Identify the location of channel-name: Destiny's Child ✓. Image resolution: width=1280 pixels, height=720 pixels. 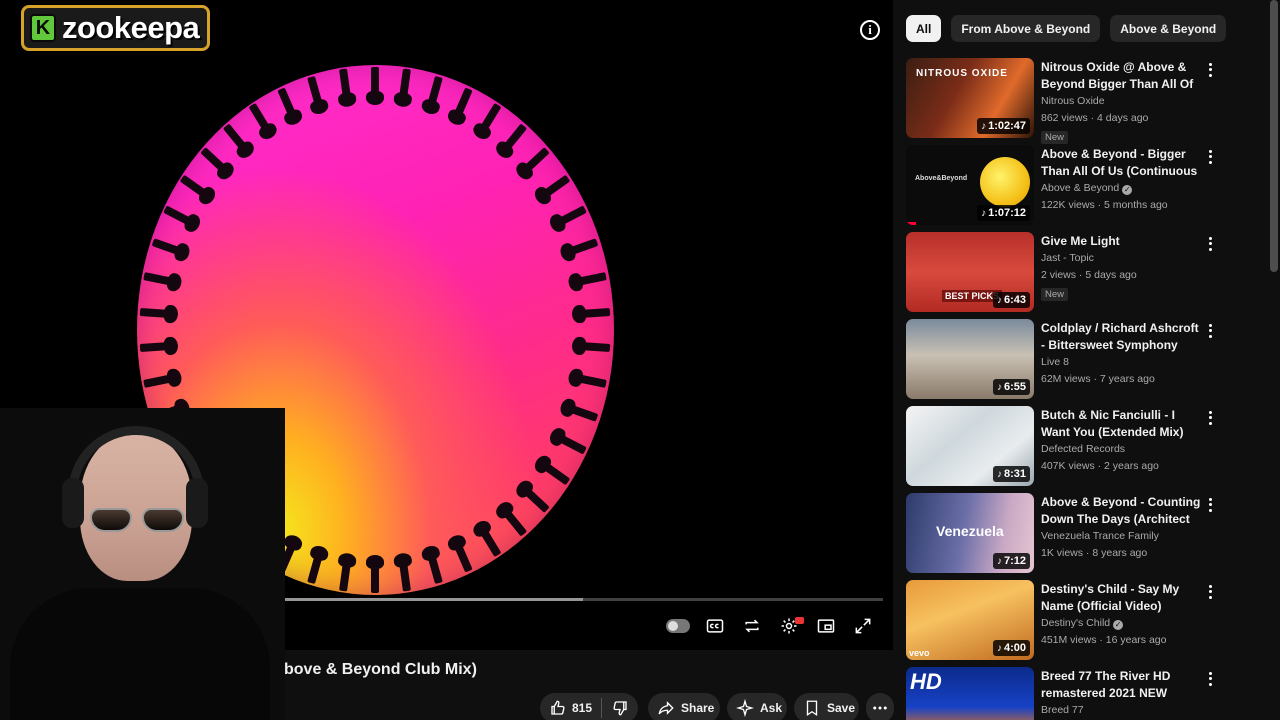
(1121, 623).